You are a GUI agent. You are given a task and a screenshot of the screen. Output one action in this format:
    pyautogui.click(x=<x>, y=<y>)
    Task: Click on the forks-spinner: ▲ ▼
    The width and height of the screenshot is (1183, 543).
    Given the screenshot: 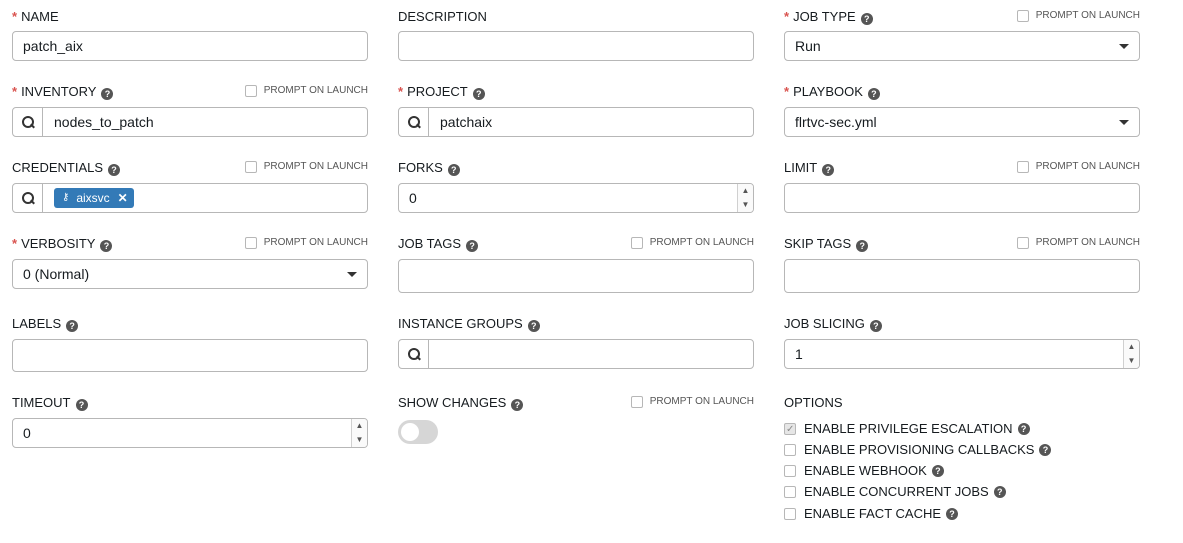 What is the action you would take?
    pyautogui.click(x=745, y=198)
    